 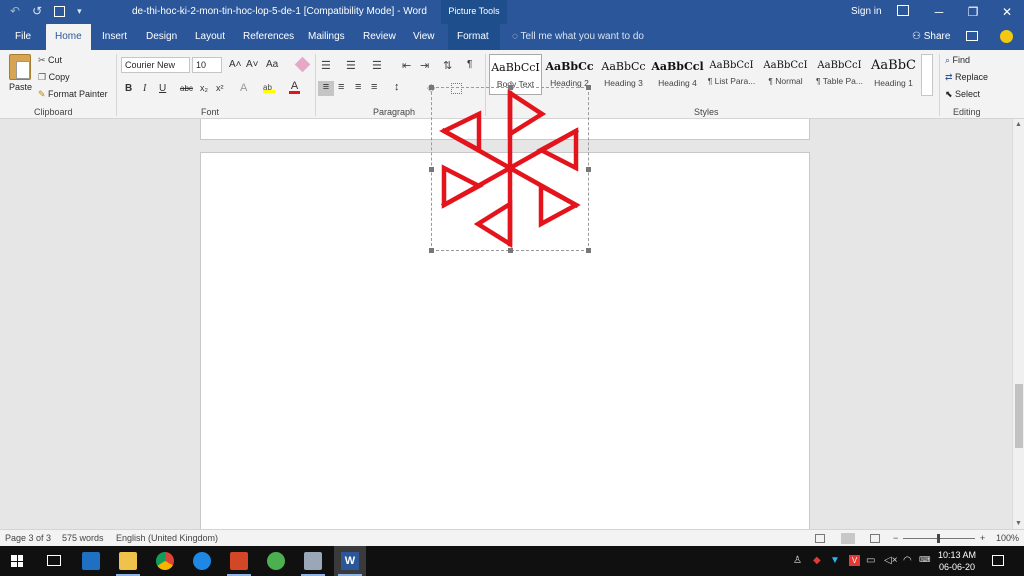 What do you see at coordinates (128, 88) in the screenshot?
I see `bold-button: B` at bounding box center [128, 88].